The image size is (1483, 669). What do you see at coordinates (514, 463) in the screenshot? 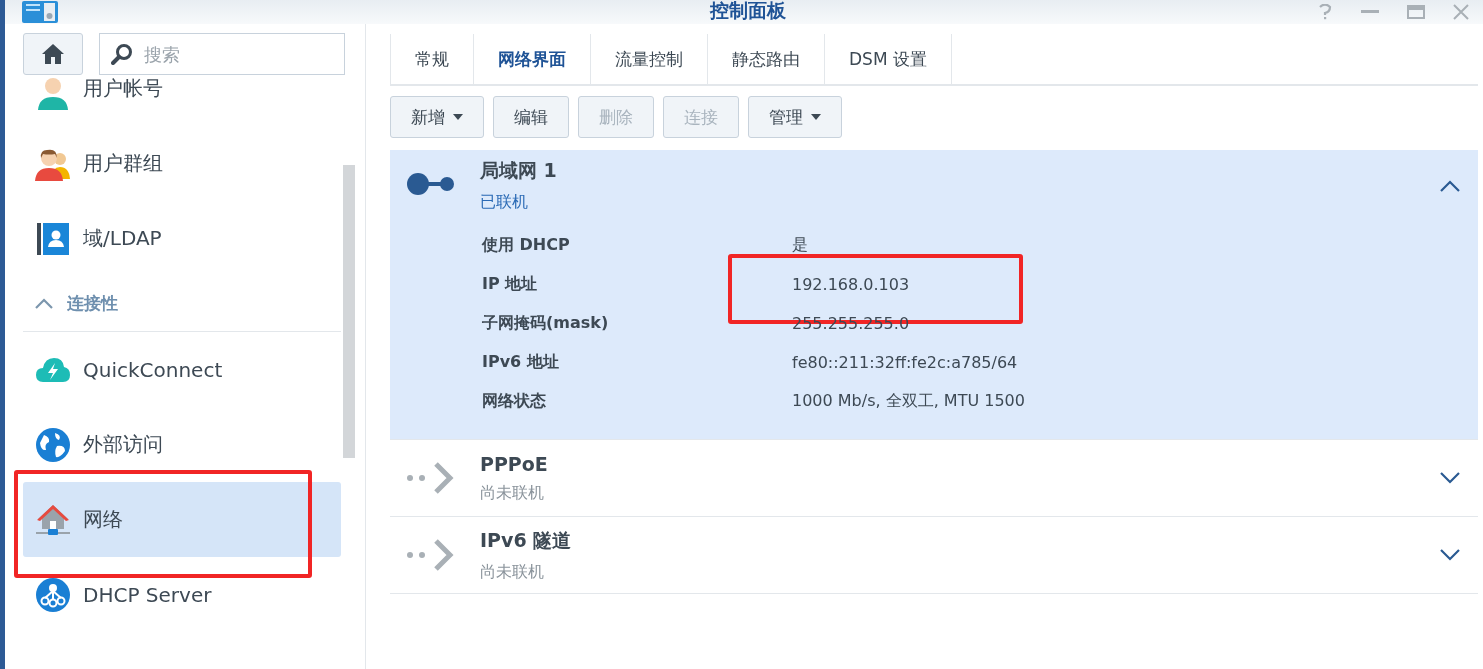
I see `interface-name: PPPoE` at bounding box center [514, 463].